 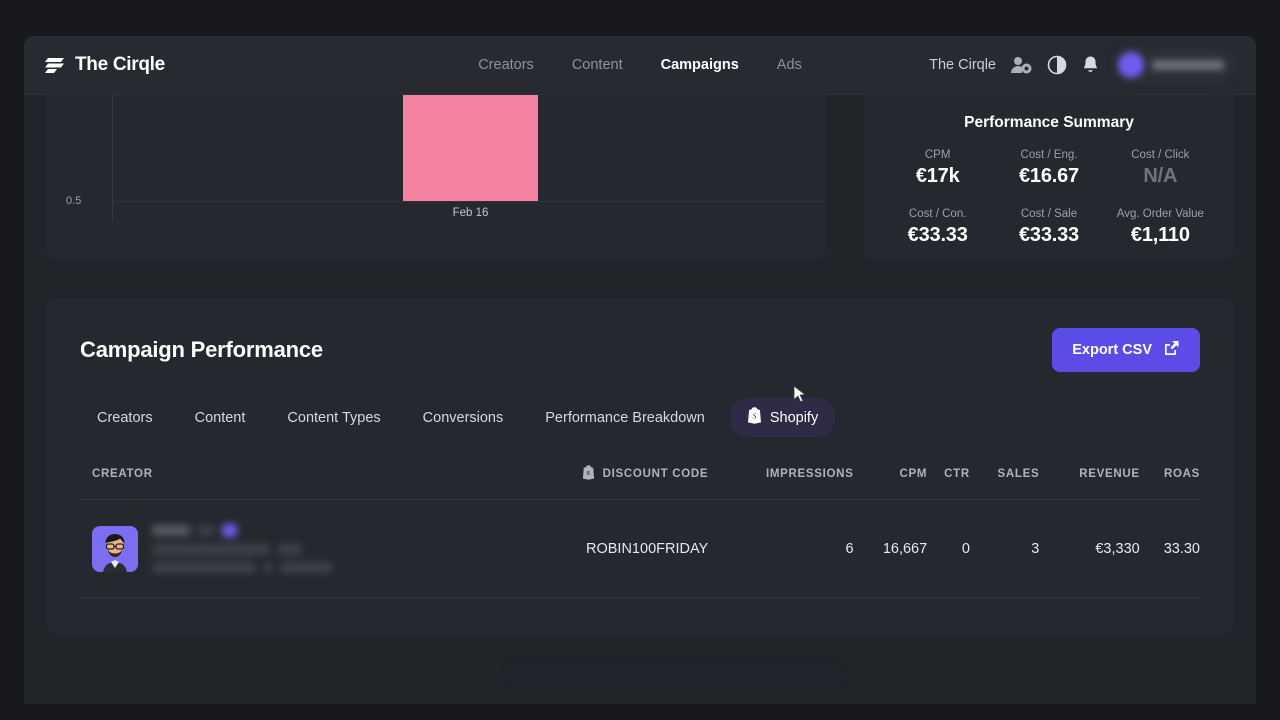 I want to click on table-body: ROBIN100FRIDAY 6 16,667 0 3 €3,330 33.30, so click(x=640, y=549).